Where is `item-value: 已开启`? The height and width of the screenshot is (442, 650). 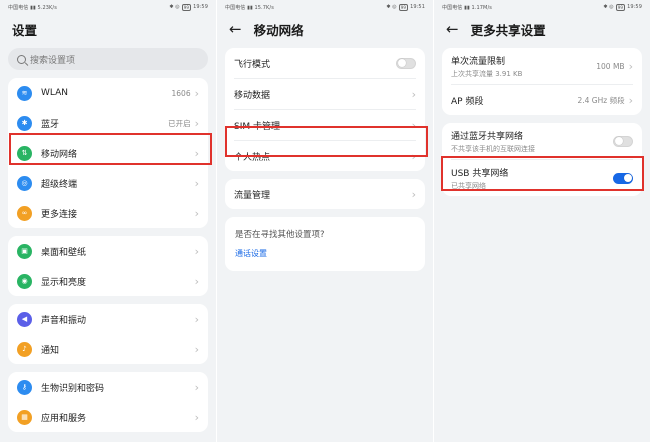
item-value: 已开启 is located at coordinates (179, 123).